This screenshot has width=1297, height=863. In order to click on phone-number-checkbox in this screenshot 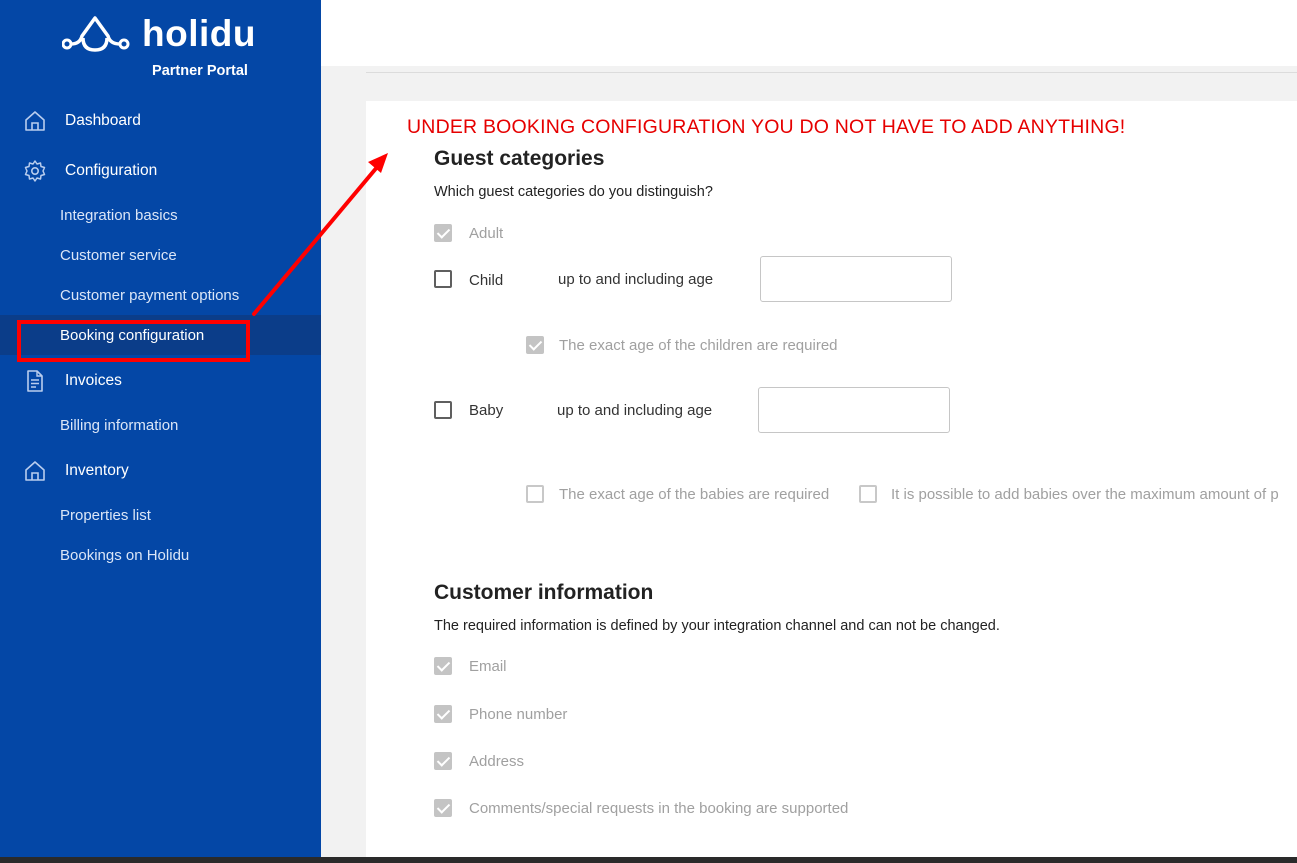, I will do `click(443, 714)`.